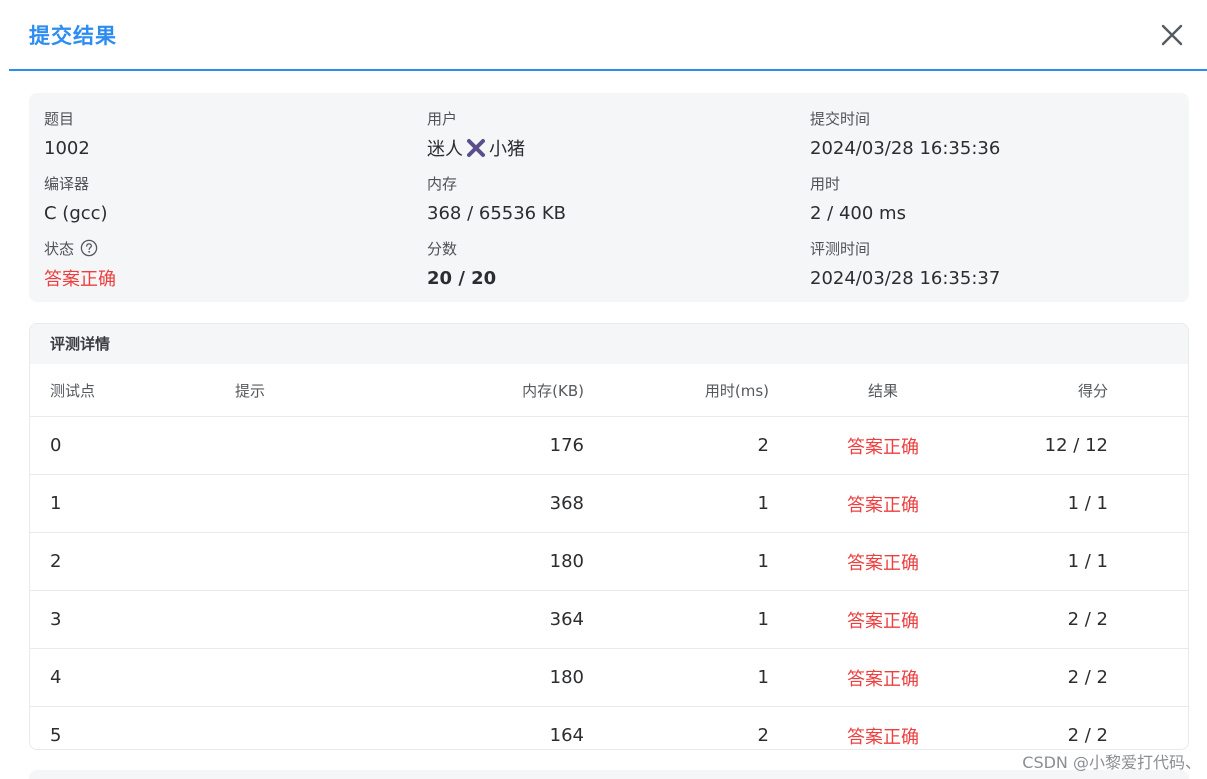 The image size is (1207, 779). I want to click on table-row: 3 364 1 答案正确 2 / 2, so click(609, 619).